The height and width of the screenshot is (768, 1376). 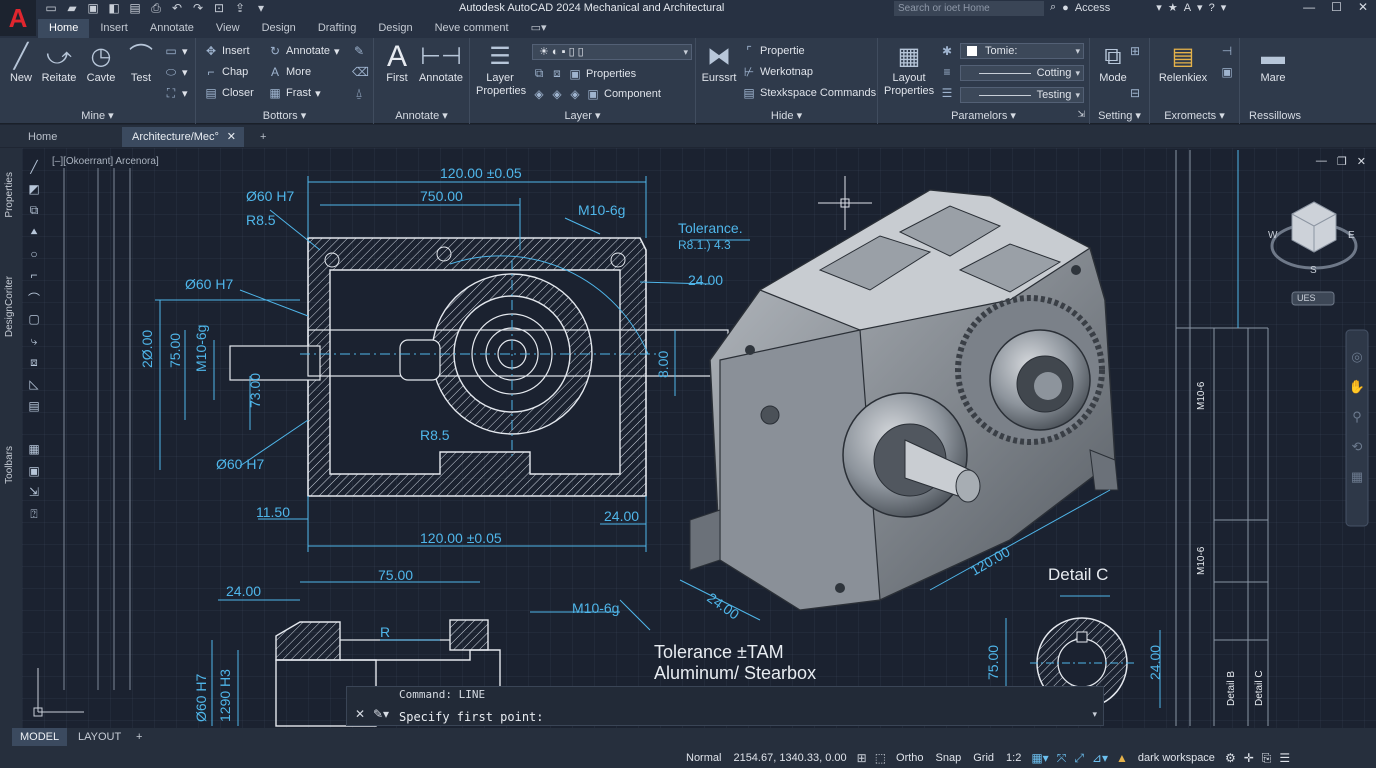 I want to click on viewcube-south: S, so click(x=1313, y=270).